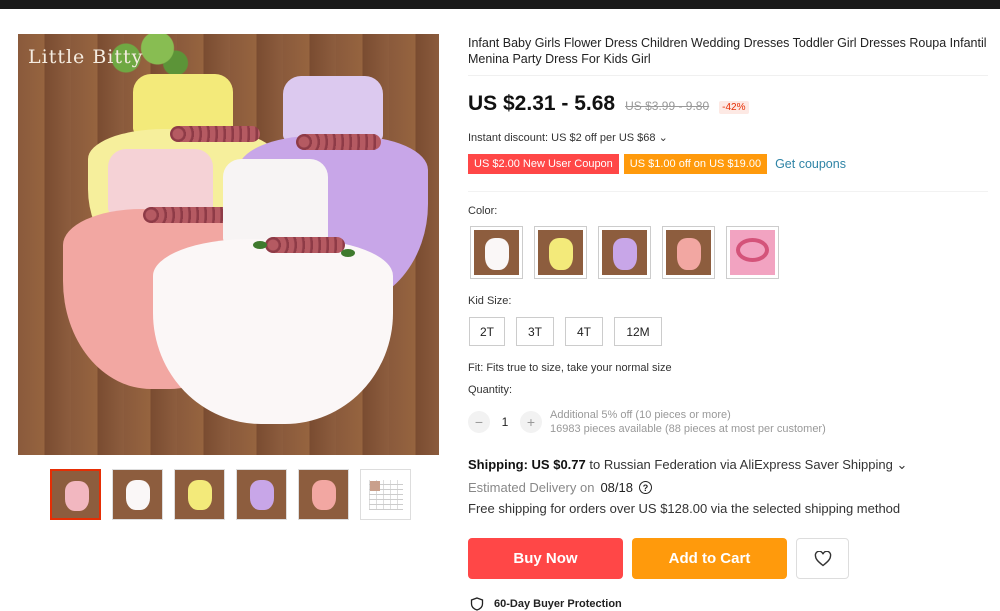 This screenshot has width=1000, height=611. I want to click on get-coupons-link: Get coupons, so click(810, 164).